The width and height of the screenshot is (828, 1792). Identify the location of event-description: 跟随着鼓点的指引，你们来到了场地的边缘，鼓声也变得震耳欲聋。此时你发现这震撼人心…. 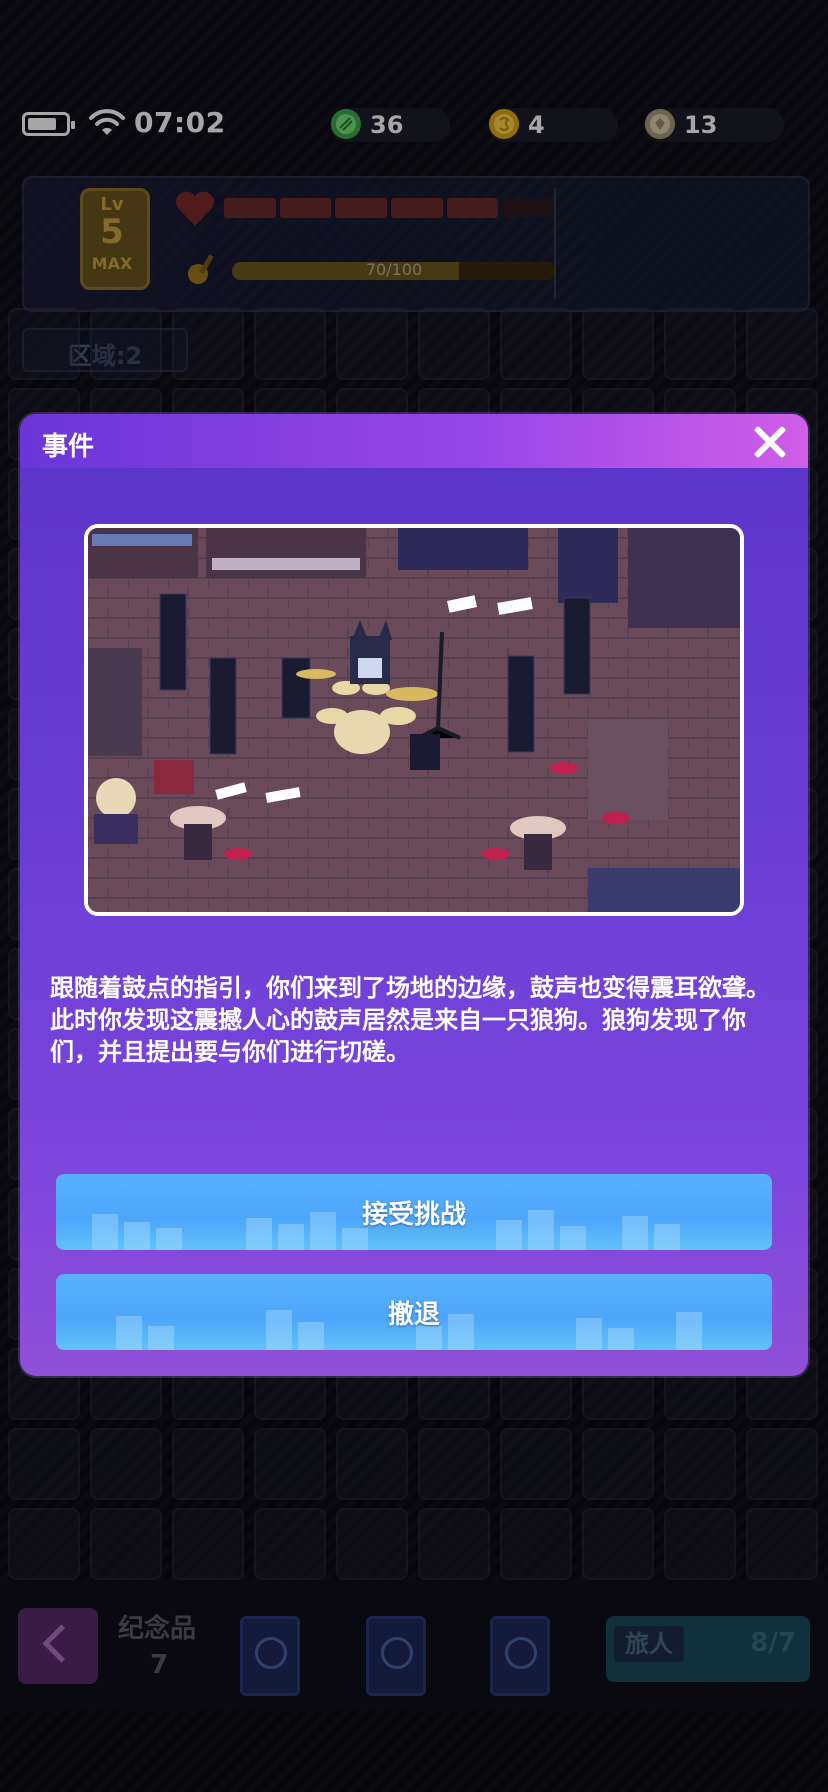
(410, 1020).